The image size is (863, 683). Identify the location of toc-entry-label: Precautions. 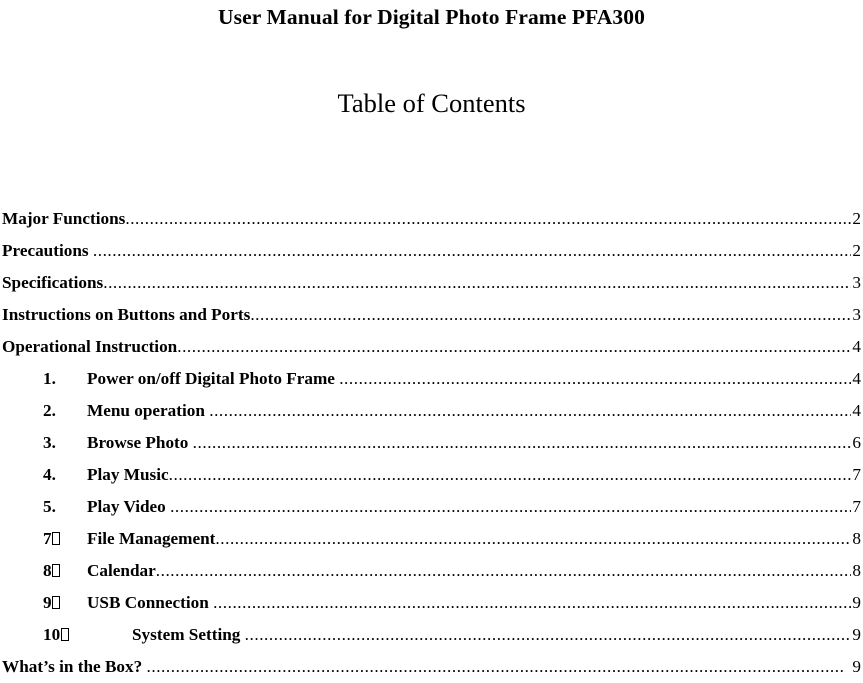
(45, 250).